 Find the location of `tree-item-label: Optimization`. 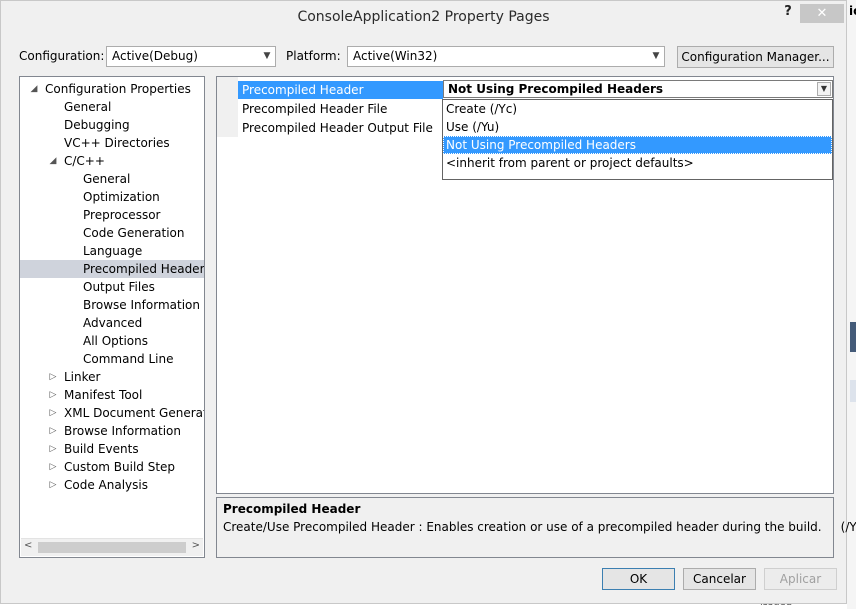

tree-item-label: Optimization is located at coordinates (121, 197).